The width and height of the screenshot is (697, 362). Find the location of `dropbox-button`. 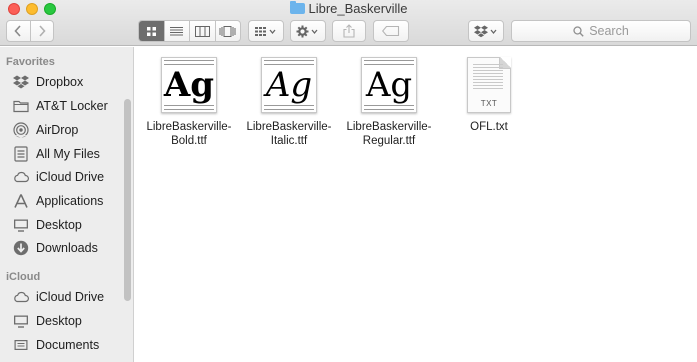

dropbox-button is located at coordinates (486, 31).